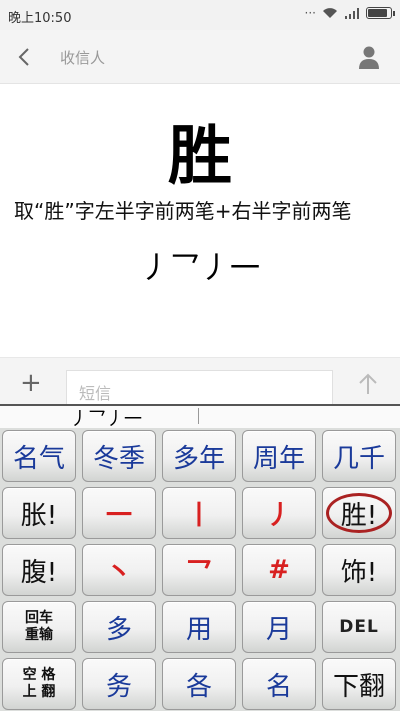  I want to click on key-1-4: 胜!, so click(359, 513).